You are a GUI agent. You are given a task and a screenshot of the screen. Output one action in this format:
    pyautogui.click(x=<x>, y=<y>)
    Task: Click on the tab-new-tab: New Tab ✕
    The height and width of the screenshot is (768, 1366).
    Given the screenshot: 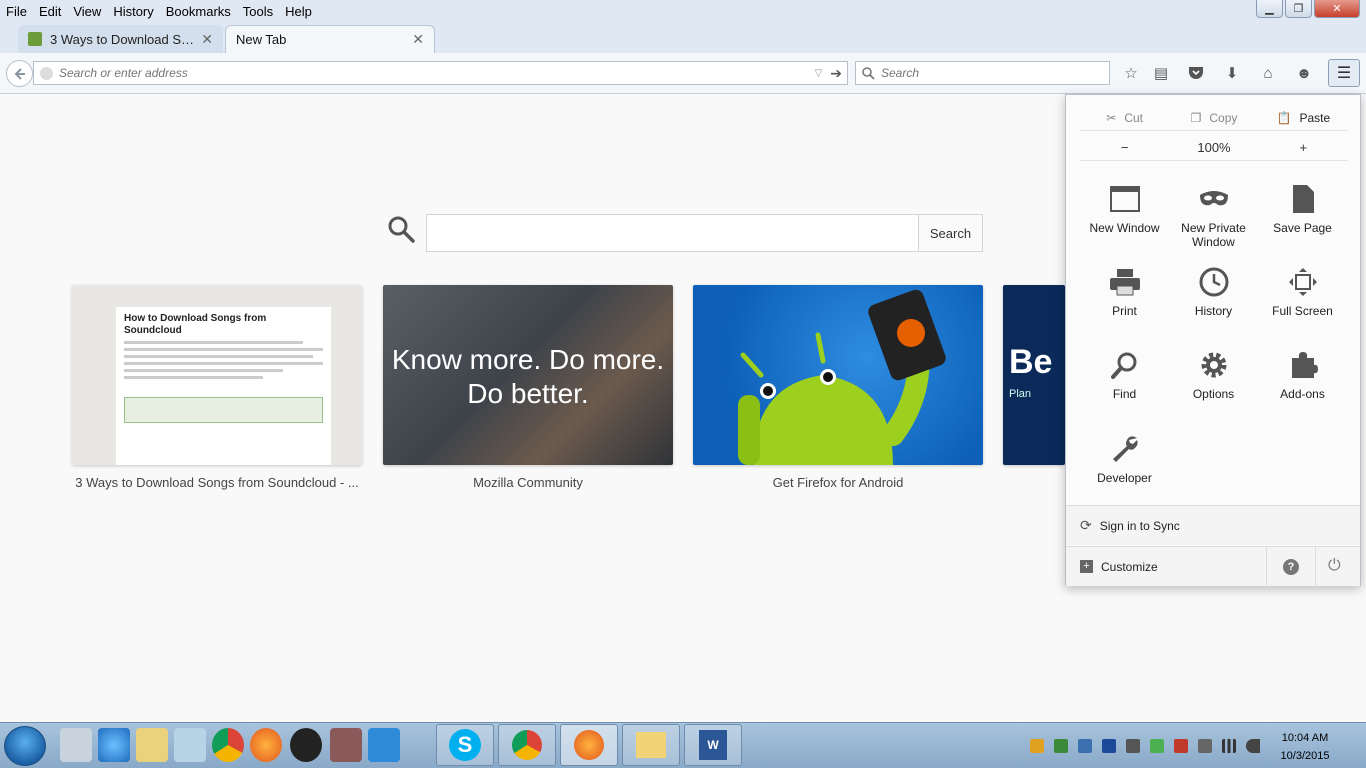 What is the action you would take?
    pyautogui.click(x=330, y=39)
    